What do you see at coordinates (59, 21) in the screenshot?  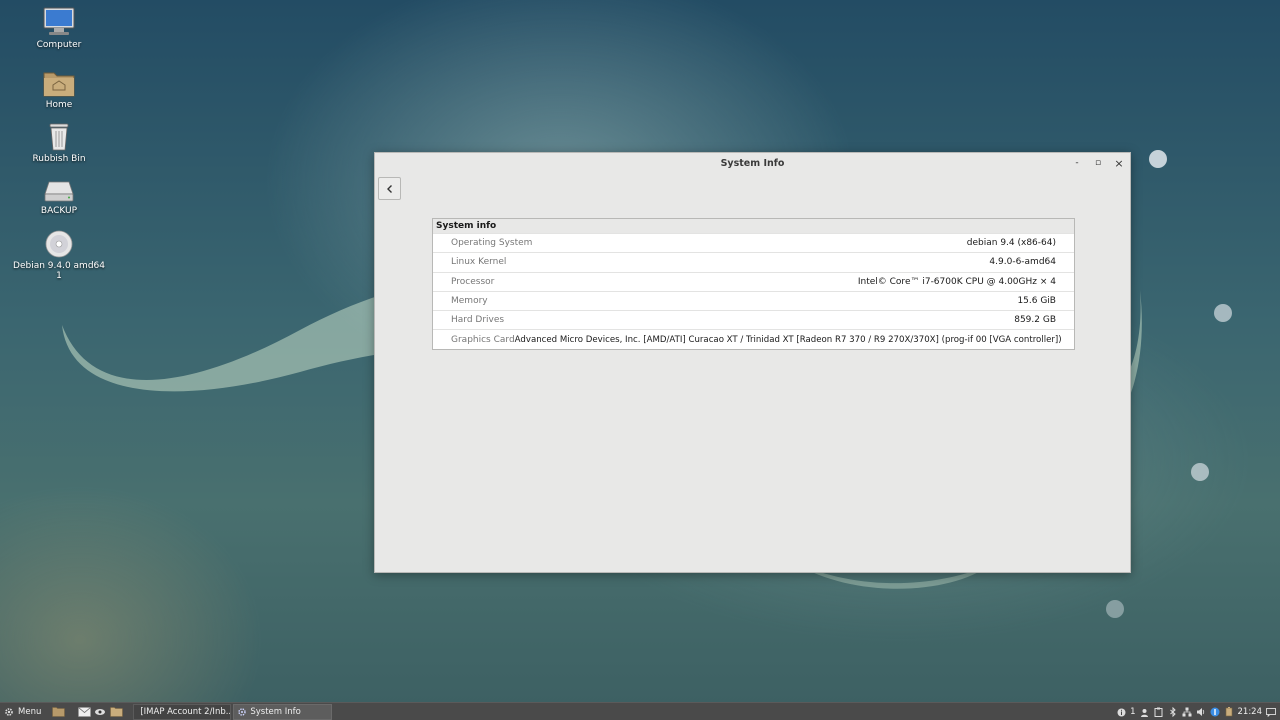 I see `computer-icon` at bounding box center [59, 21].